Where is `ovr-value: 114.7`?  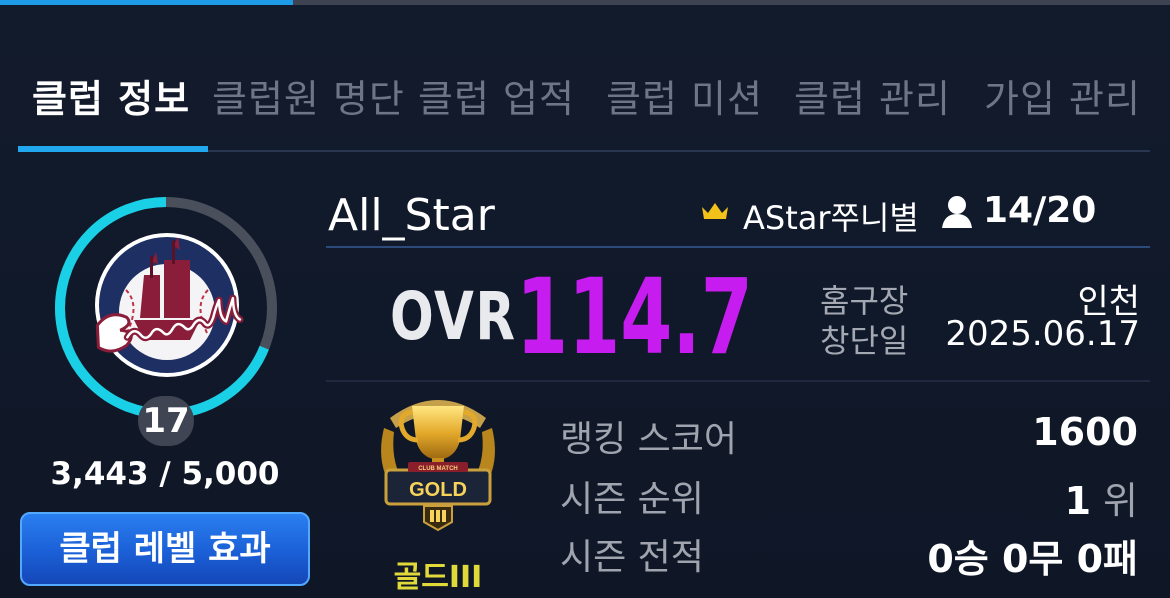 ovr-value: 114.7 is located at coordinates (634, 317).